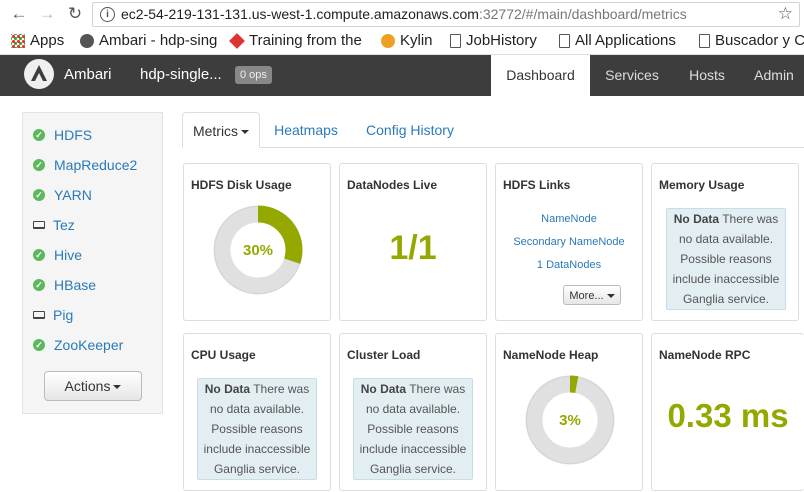 This screenshot has width=804, height=492. Describe the element at coordinates (47, 40) in the screenshot. I see `bookmark-label: Apps` at that location.